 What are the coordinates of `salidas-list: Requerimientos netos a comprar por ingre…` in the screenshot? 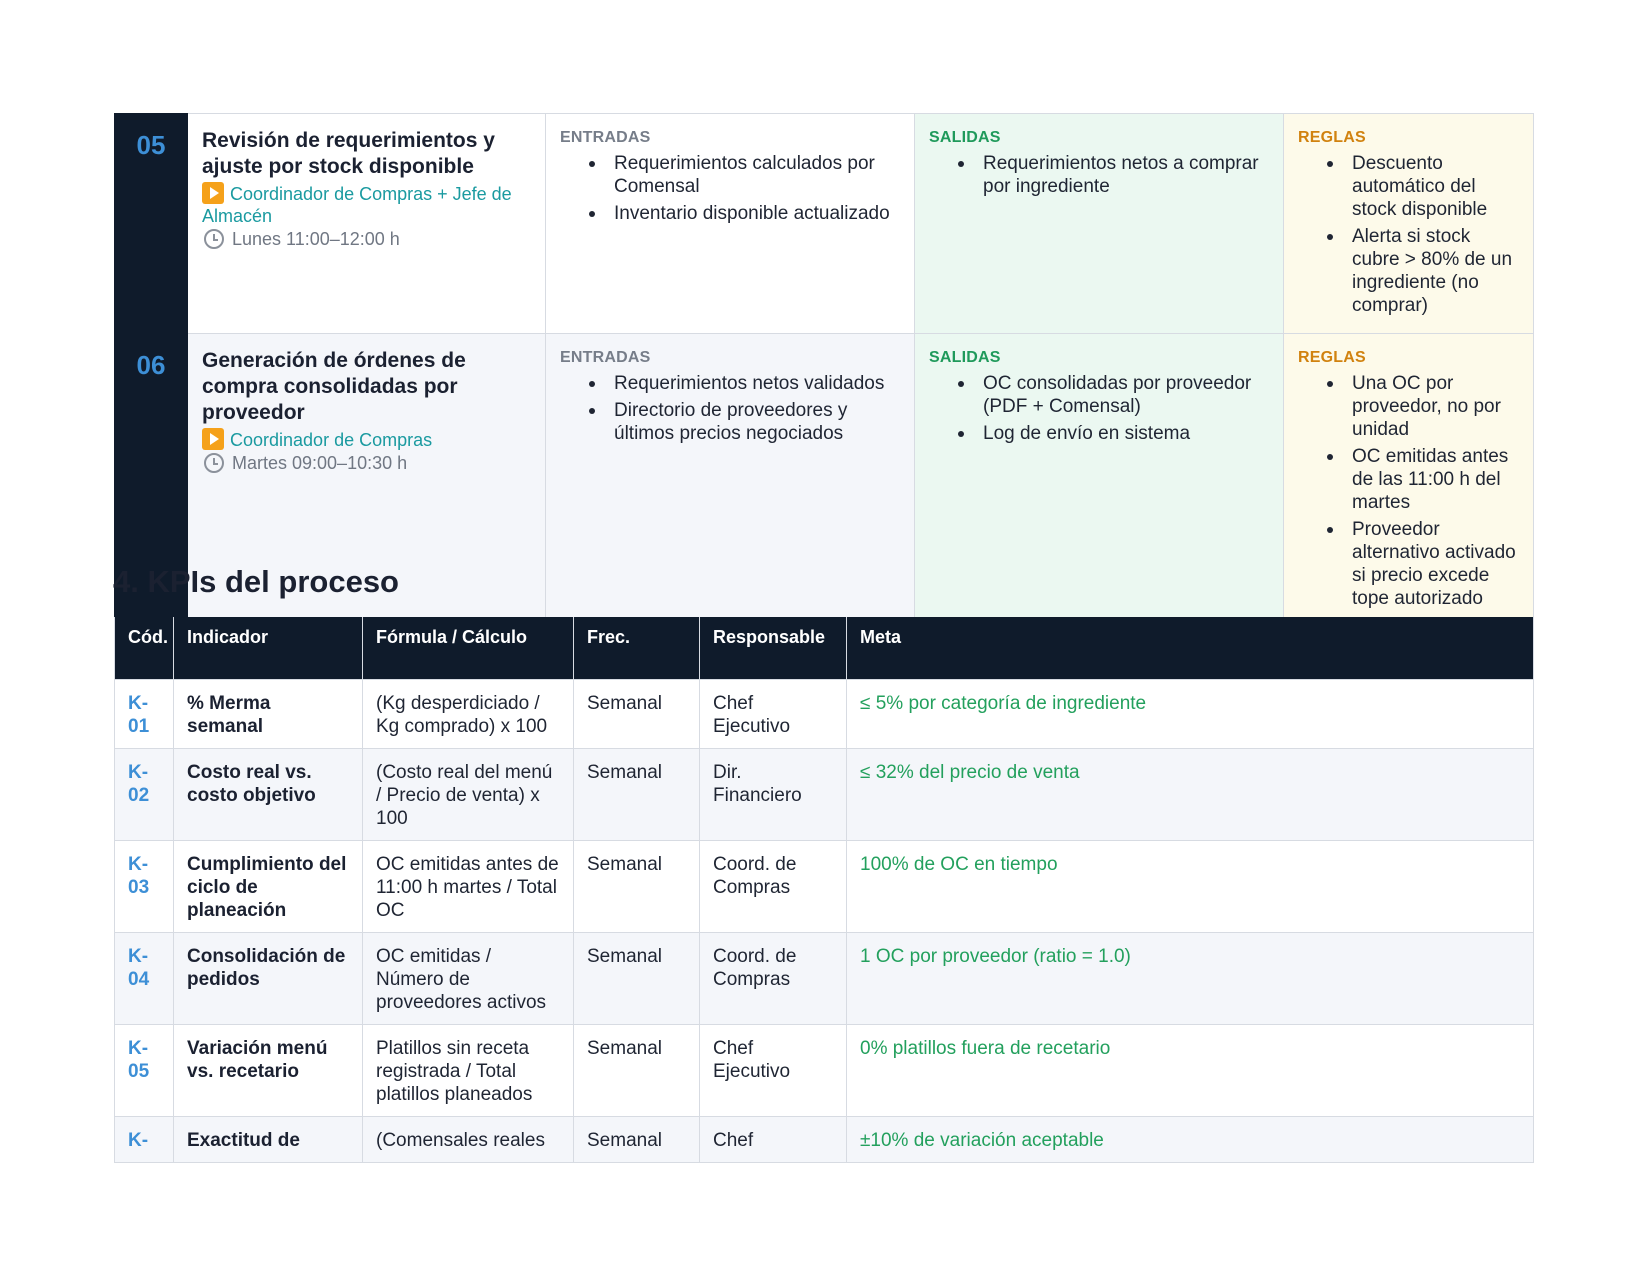 It's located at (1099, 175).